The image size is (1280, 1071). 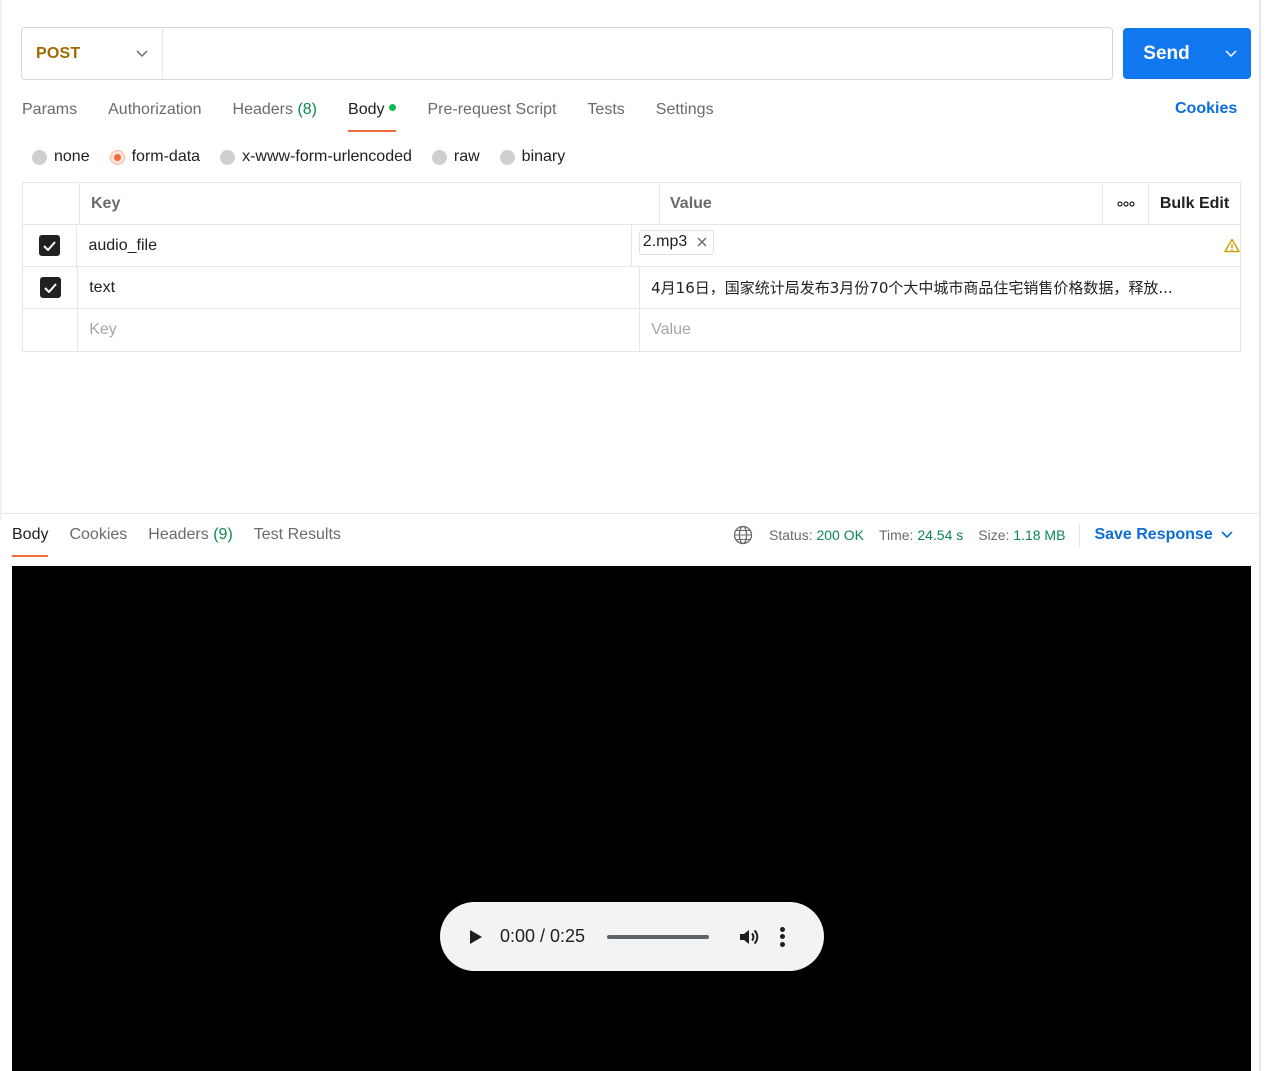 I want to click on save-response-label: Save Response, so click(x=1153, y=534).